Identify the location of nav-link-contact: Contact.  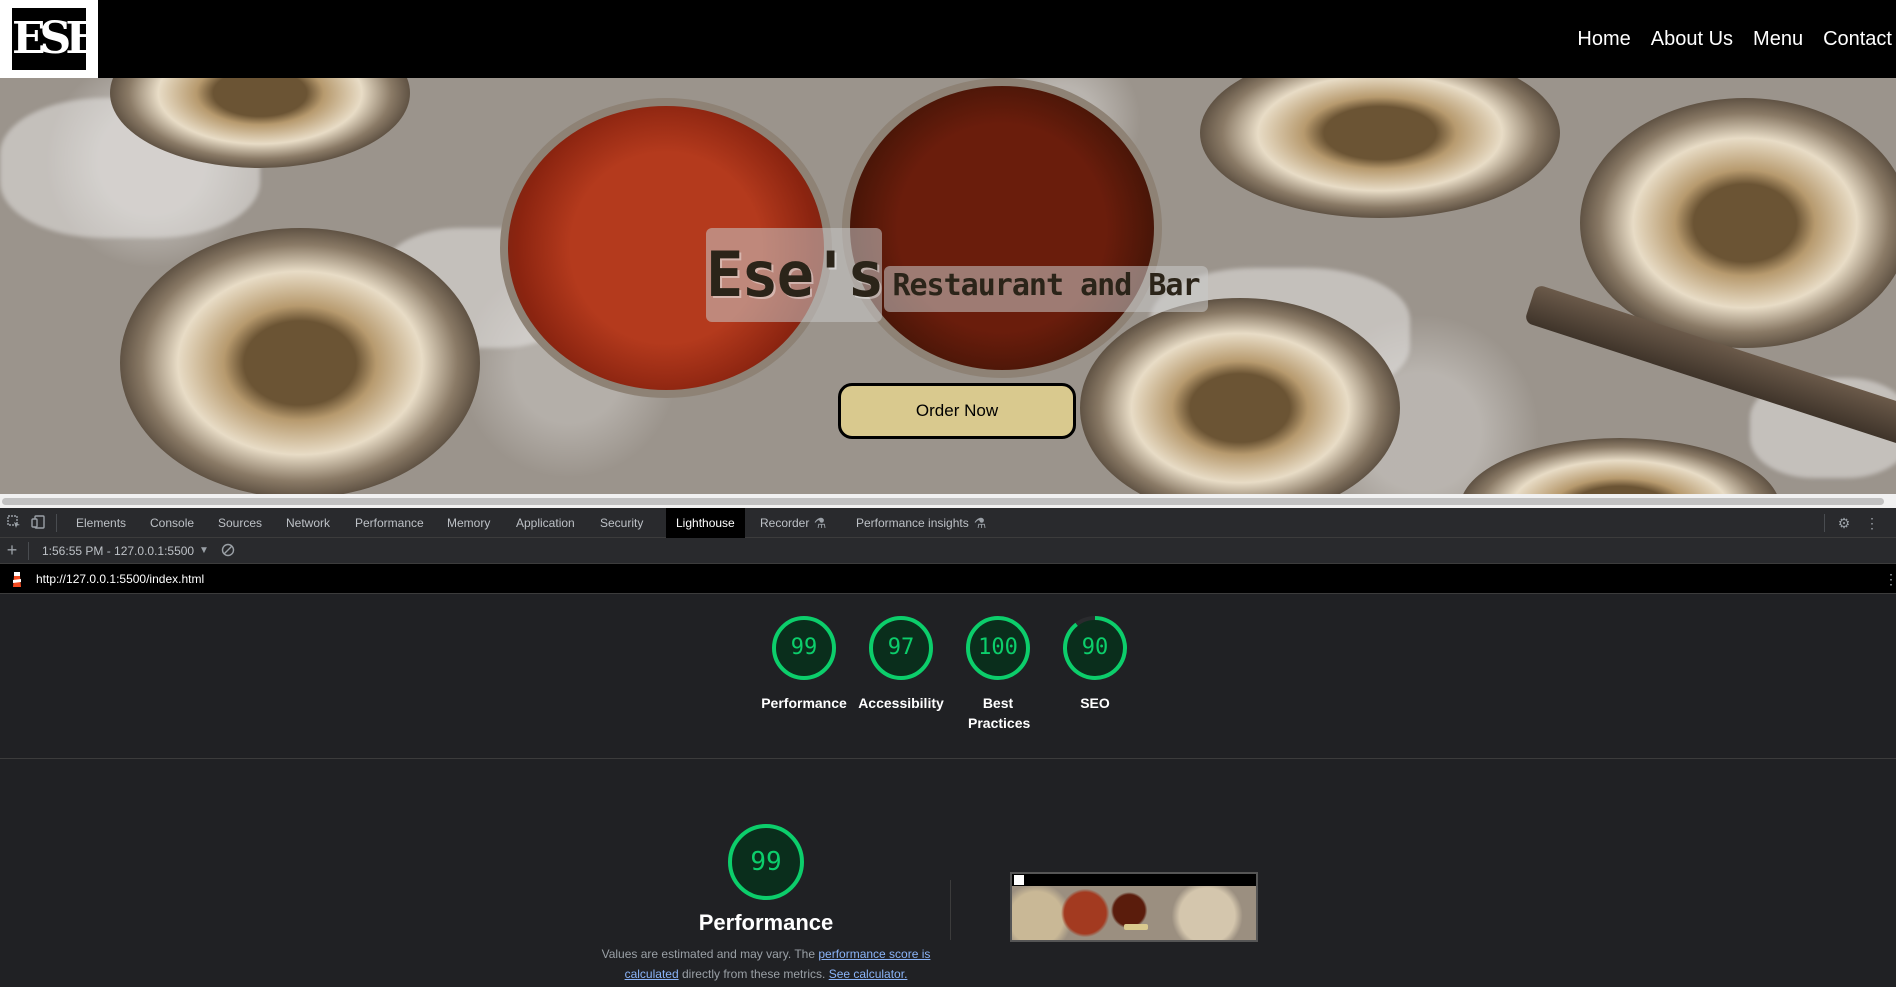
(1857, 39).